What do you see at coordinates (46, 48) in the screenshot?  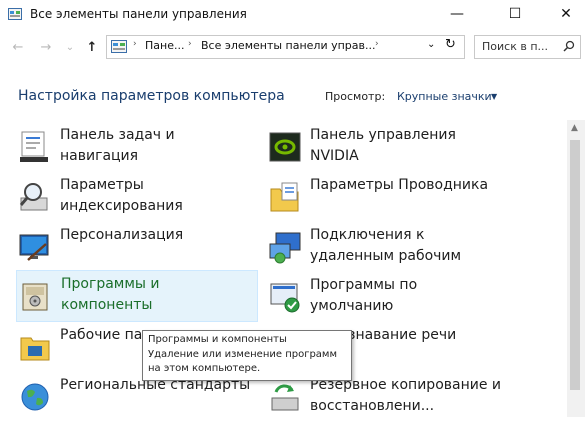 I see `forward-button: →` at bounding box center [46, 48].